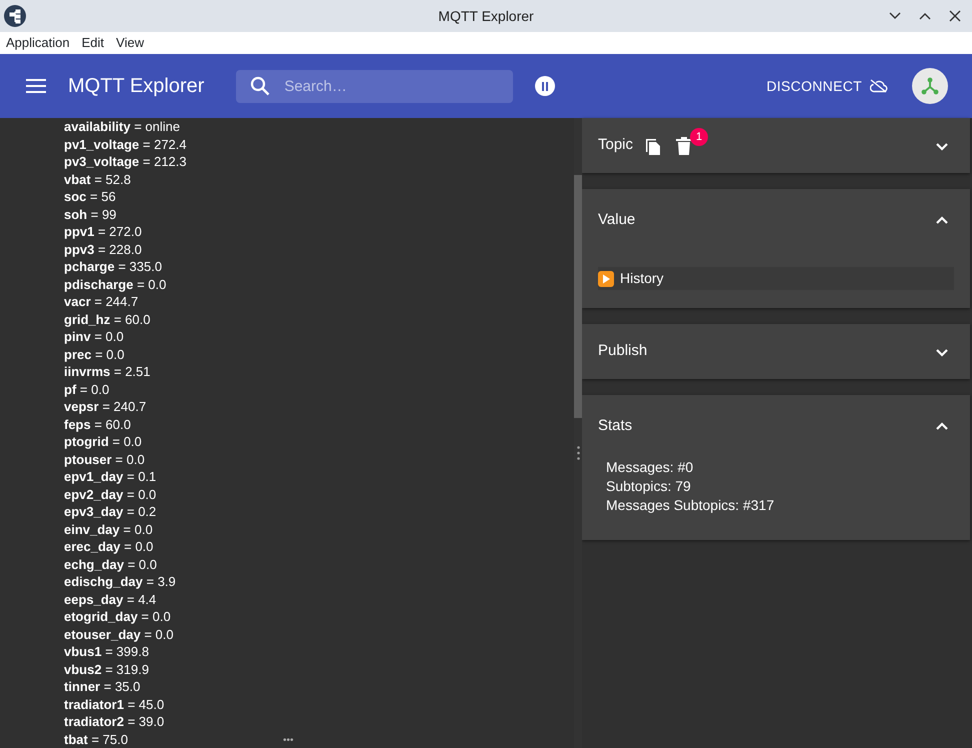  What do you see at coordinates (109, 547) in the screenshot?
I see `tree-node: erec_day = 0.0` at bounding box center [109, 547].